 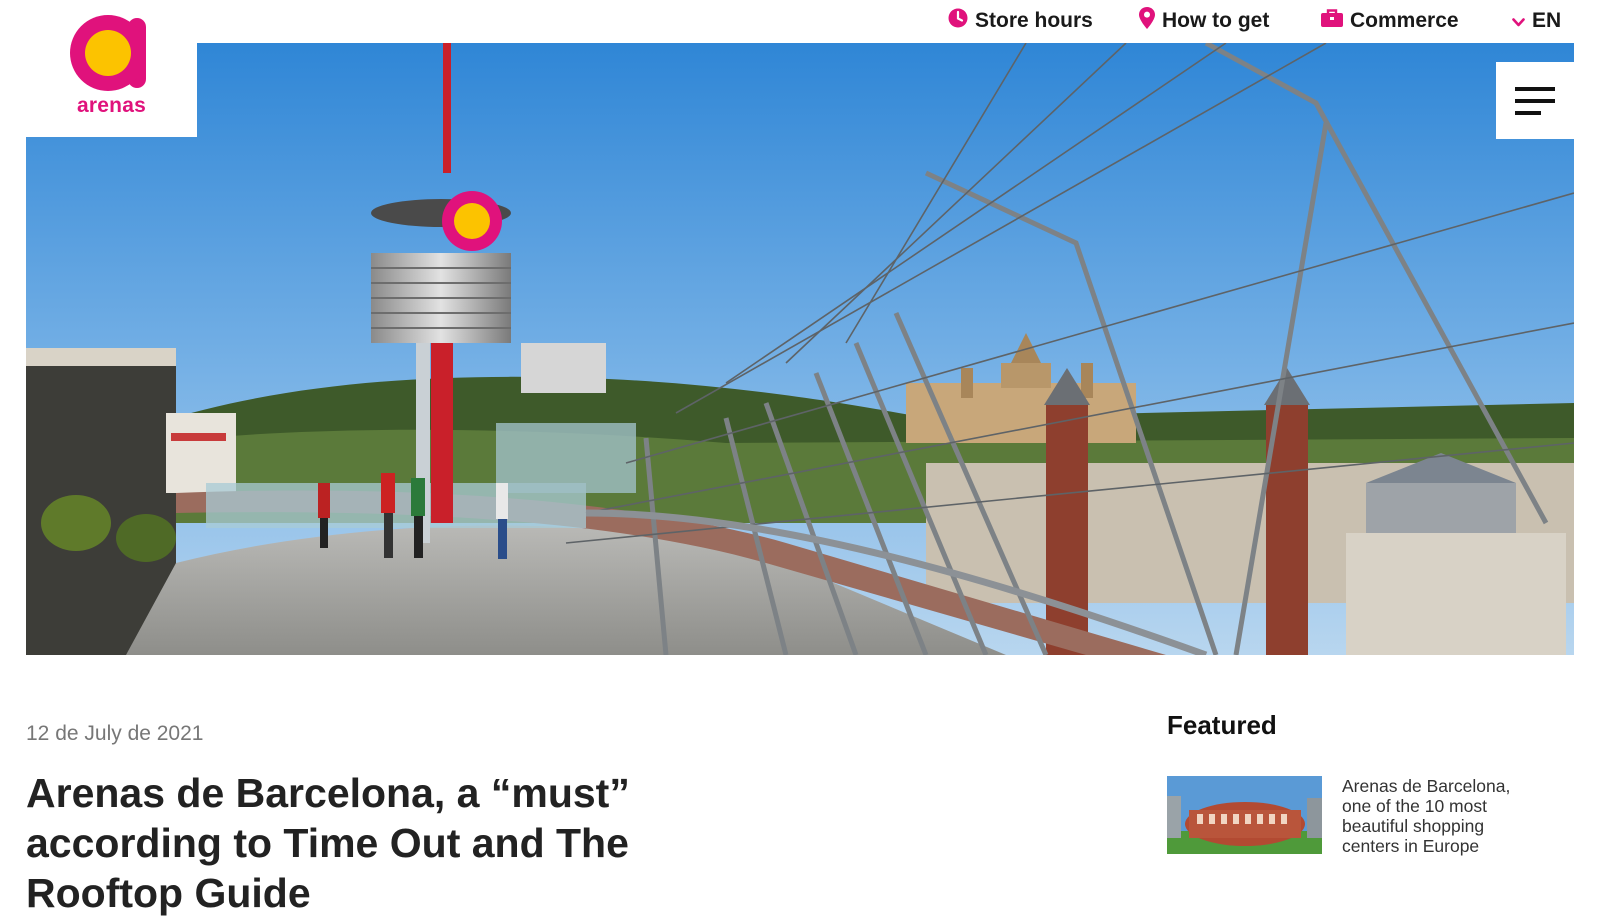 I want to click on language-selector: EN, so click(x=1536, y=21).